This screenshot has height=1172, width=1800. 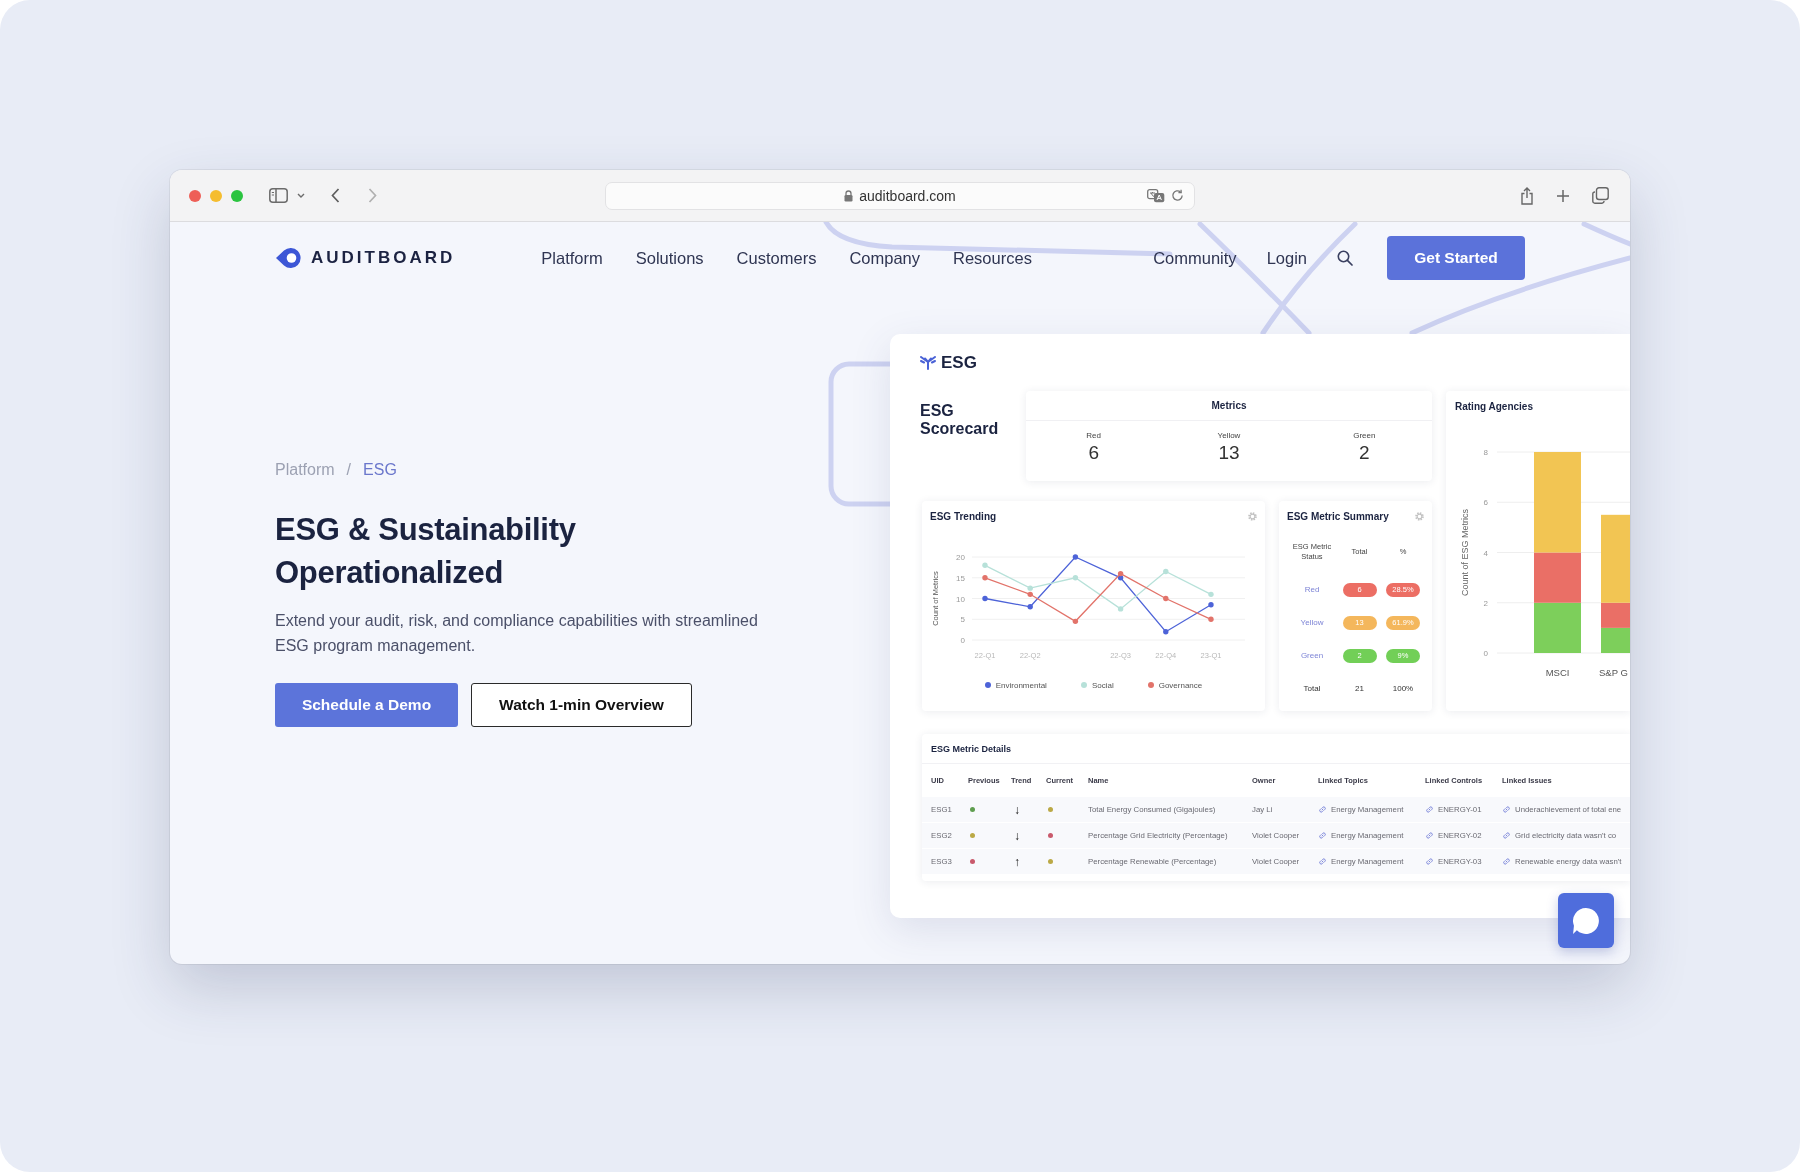 I want to click on schedule-demo-button: Schedule a Demo, so click(x=366, y=705).